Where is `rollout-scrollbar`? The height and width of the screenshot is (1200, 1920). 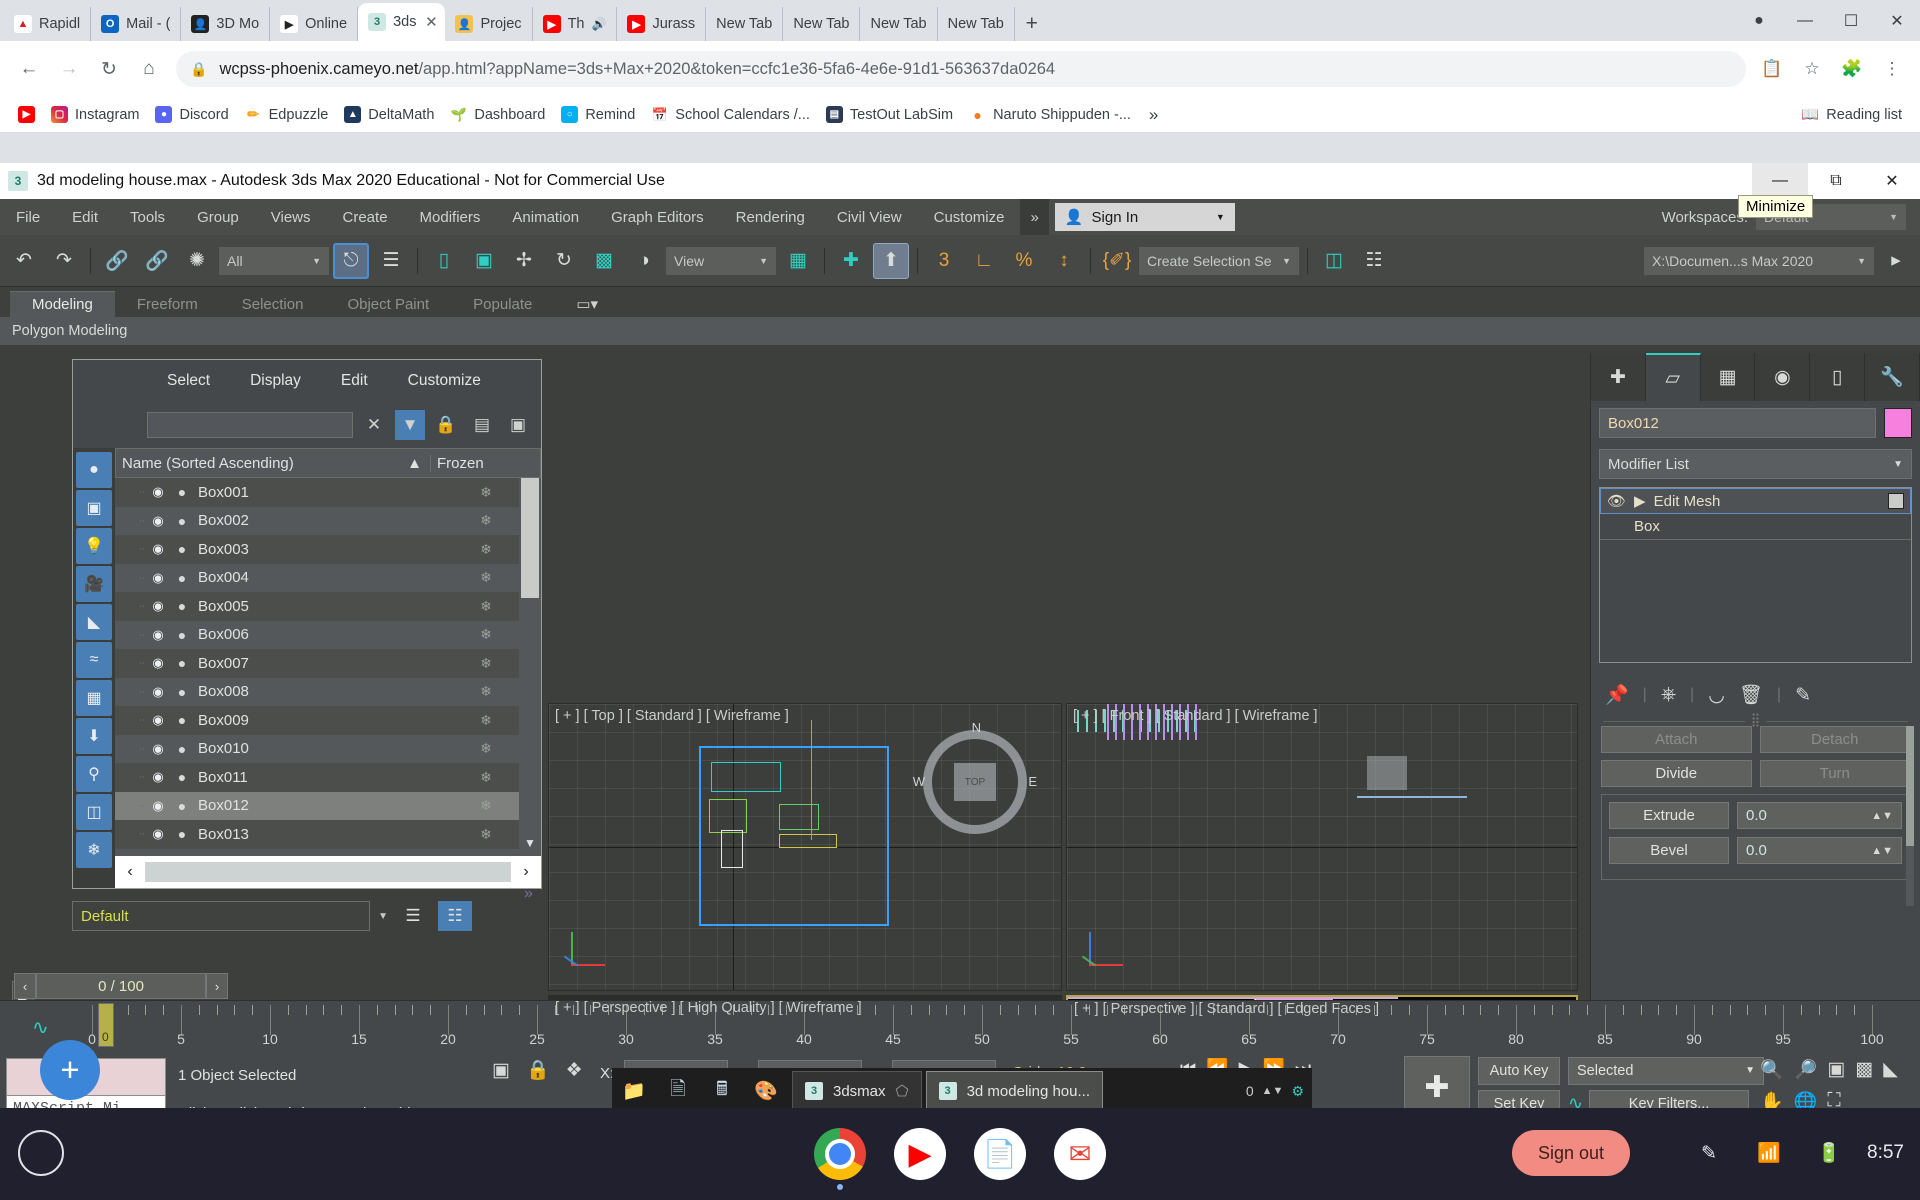 rollout-scrollbar is located at coordinates (1910, 816).